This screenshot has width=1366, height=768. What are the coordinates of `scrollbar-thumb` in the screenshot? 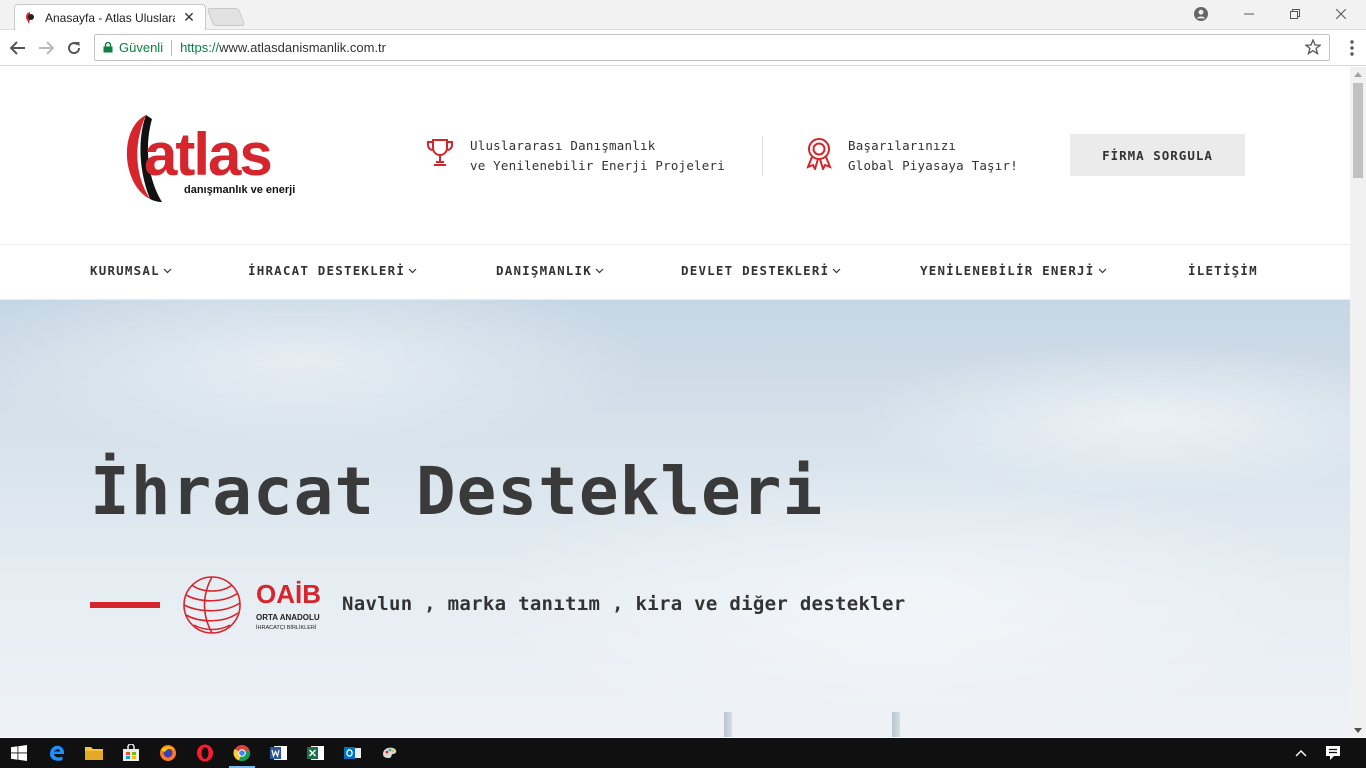 It's located at (1358, 130).